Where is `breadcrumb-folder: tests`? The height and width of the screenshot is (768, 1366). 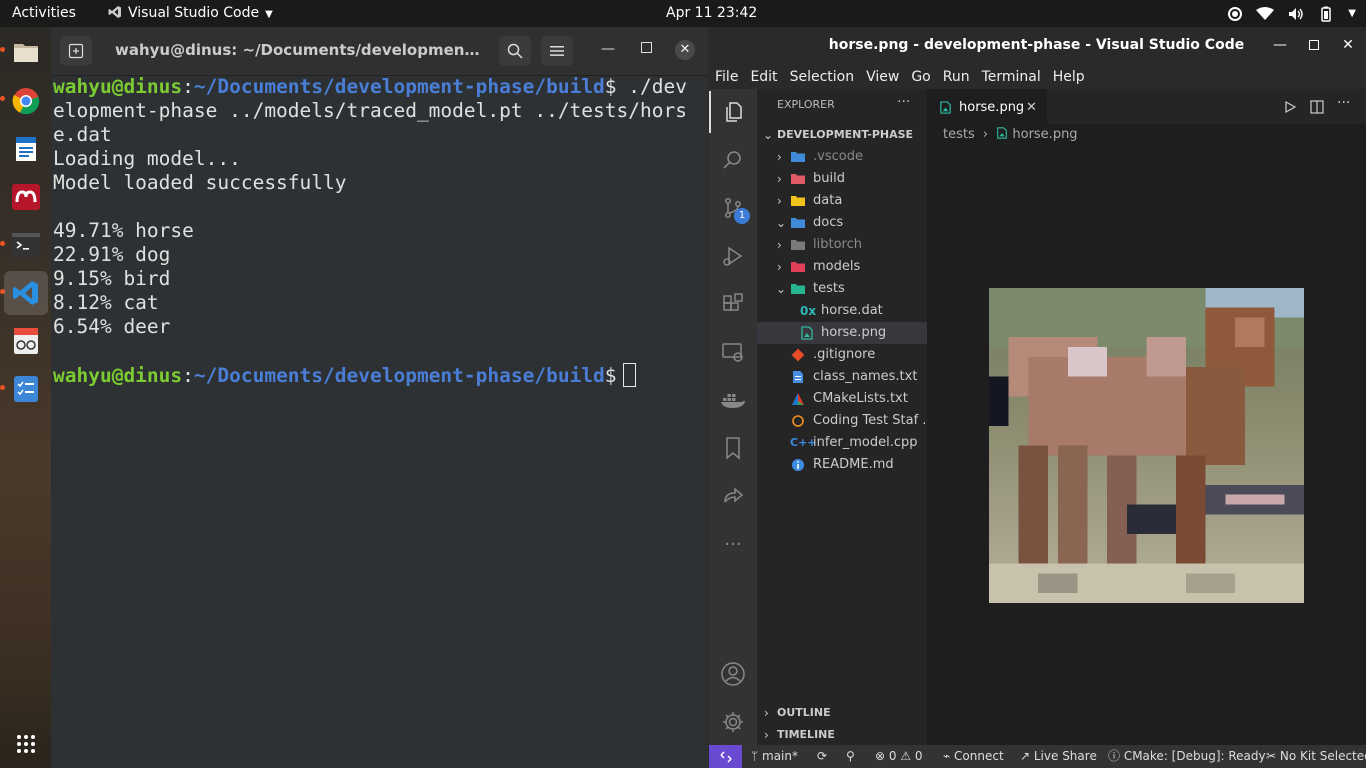 breadcrumb-folder: tests is located at coordinates (959, 134).